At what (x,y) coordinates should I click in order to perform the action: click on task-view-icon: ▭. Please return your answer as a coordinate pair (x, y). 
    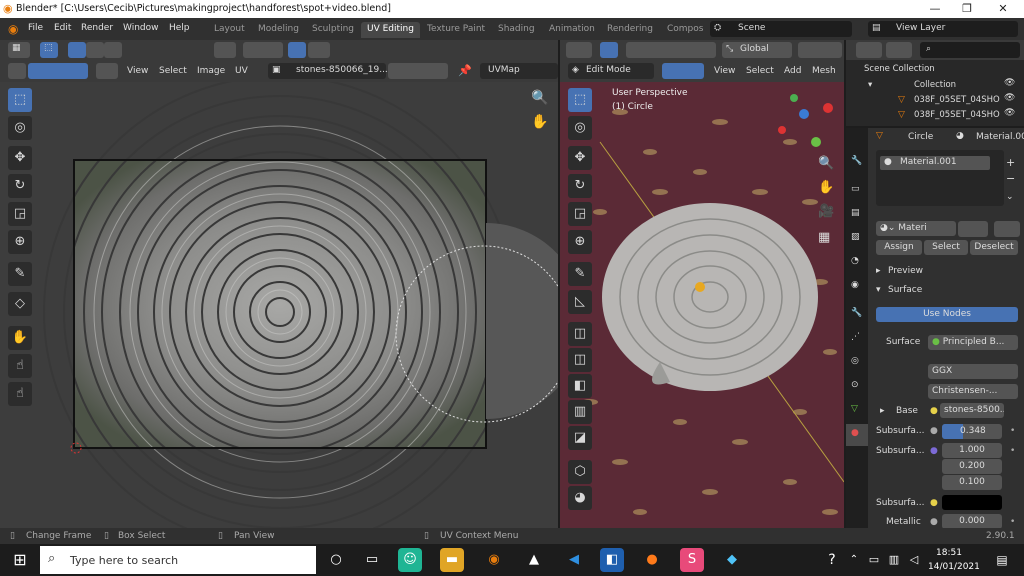
    Looking at the image, I should click on (372, 560).